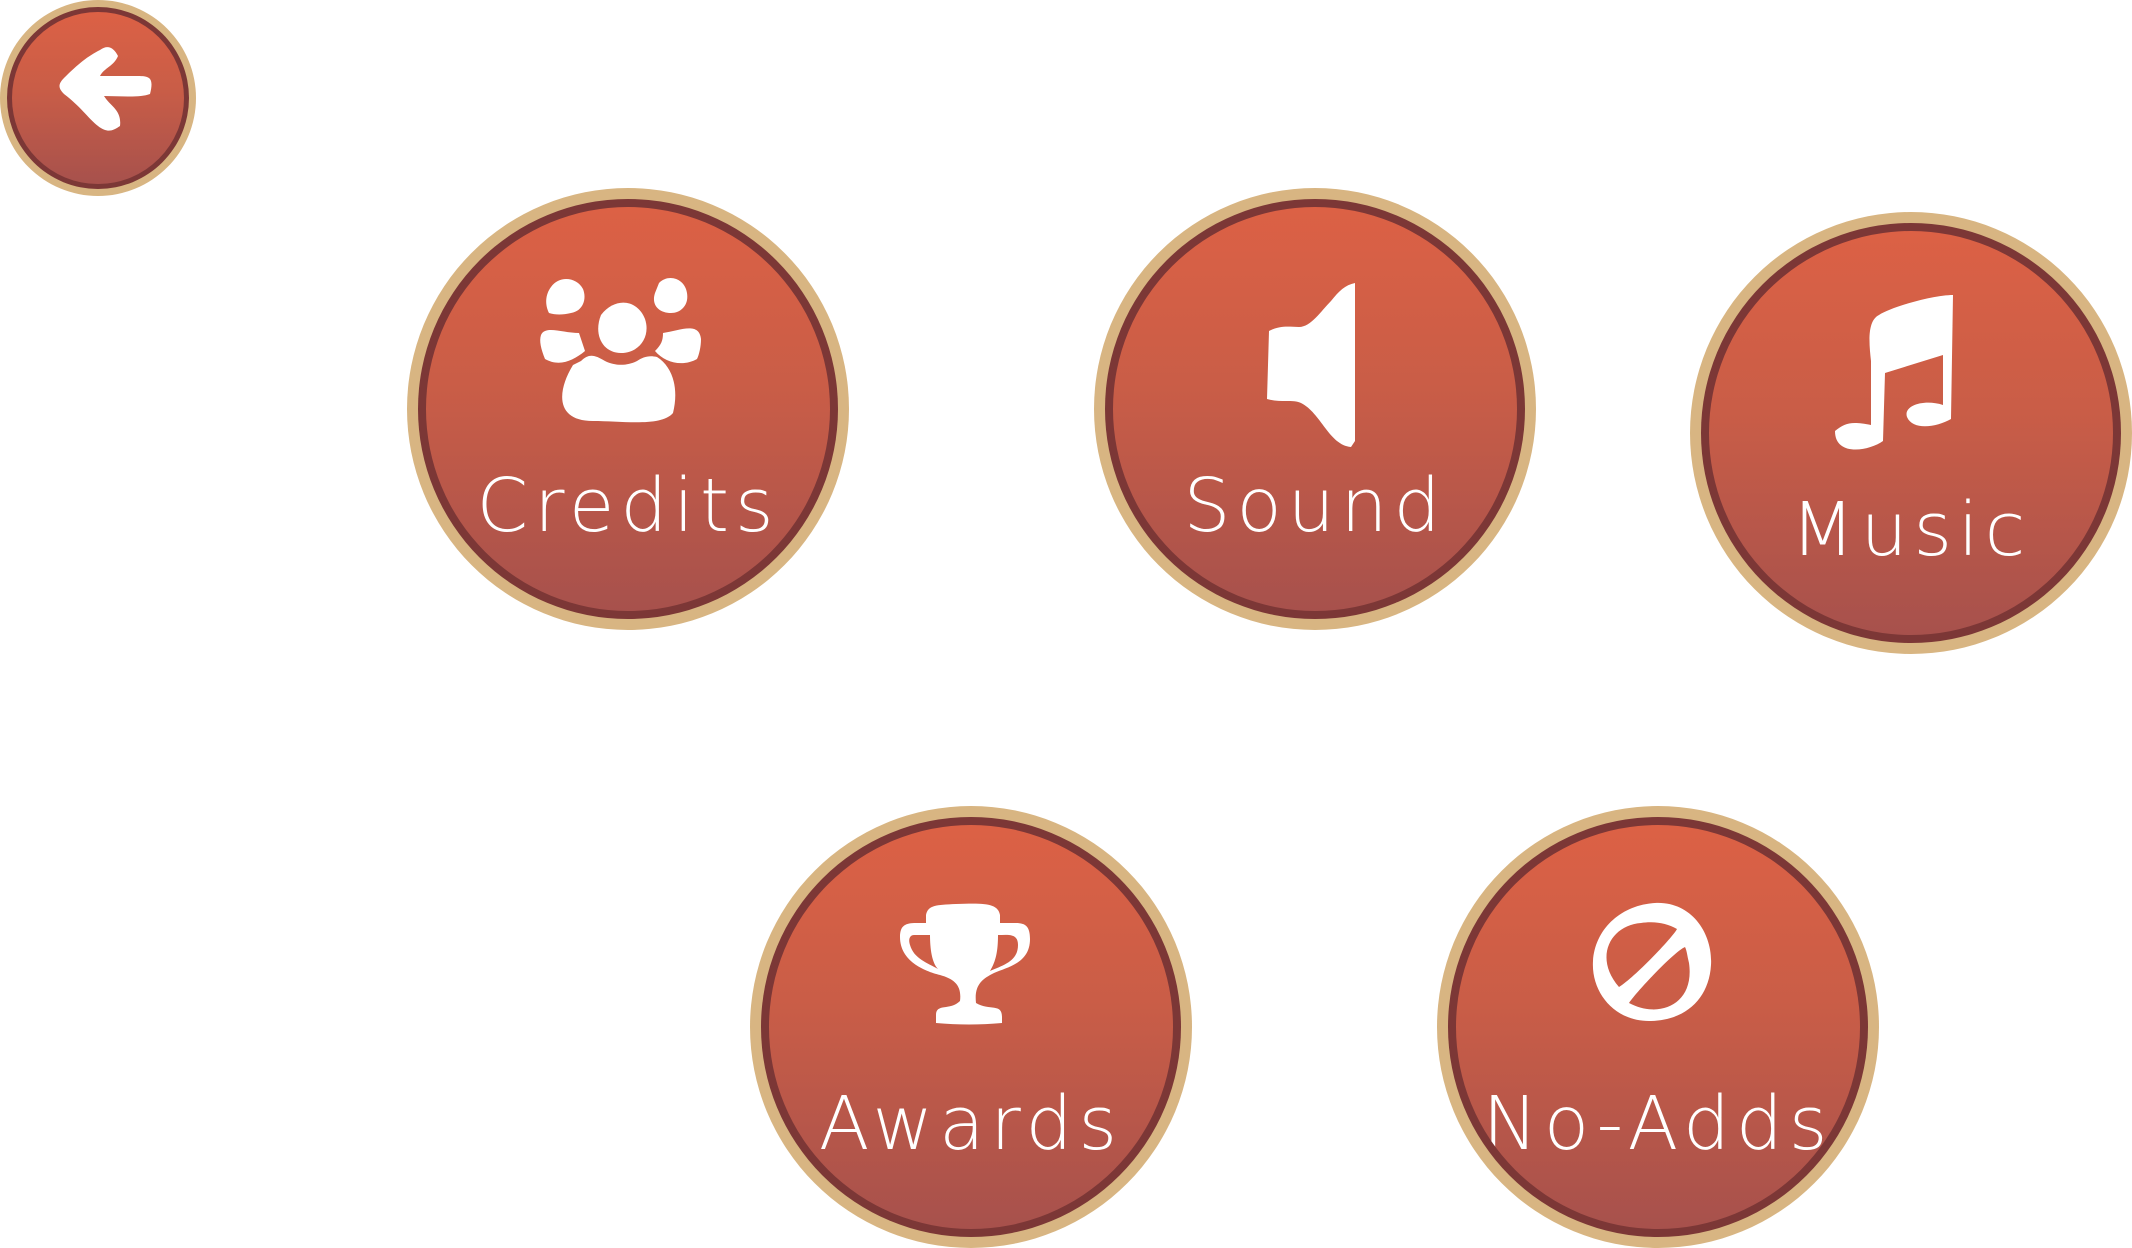 This screenshot has width=2132, height=1248. Describe the element at coordinates (1315, 365) in the screenshot. I see `speaker-icon` at that location.